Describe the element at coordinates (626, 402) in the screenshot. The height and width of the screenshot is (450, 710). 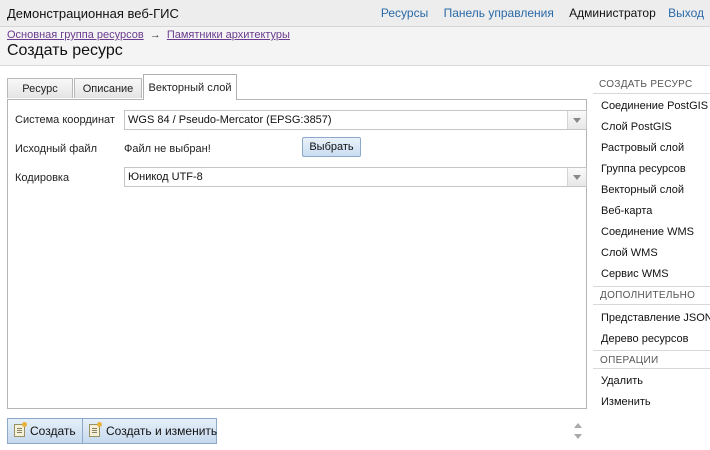
I see `sidebar-item-edit: Изменить` at that location.